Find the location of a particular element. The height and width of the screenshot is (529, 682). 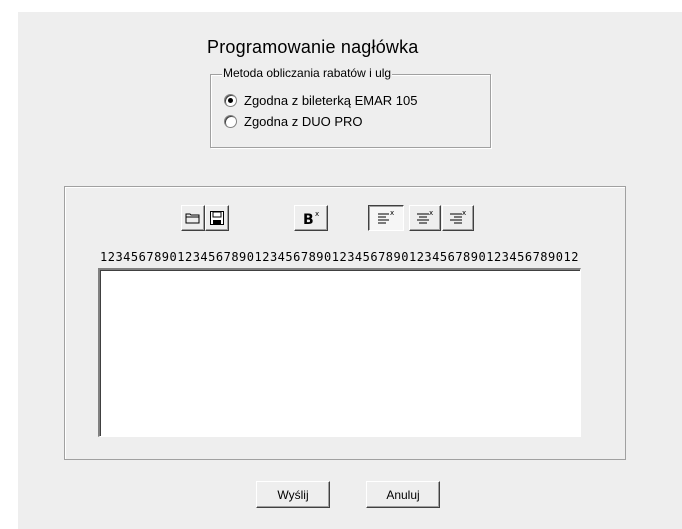

open-button is located at coordinates (193, 218).